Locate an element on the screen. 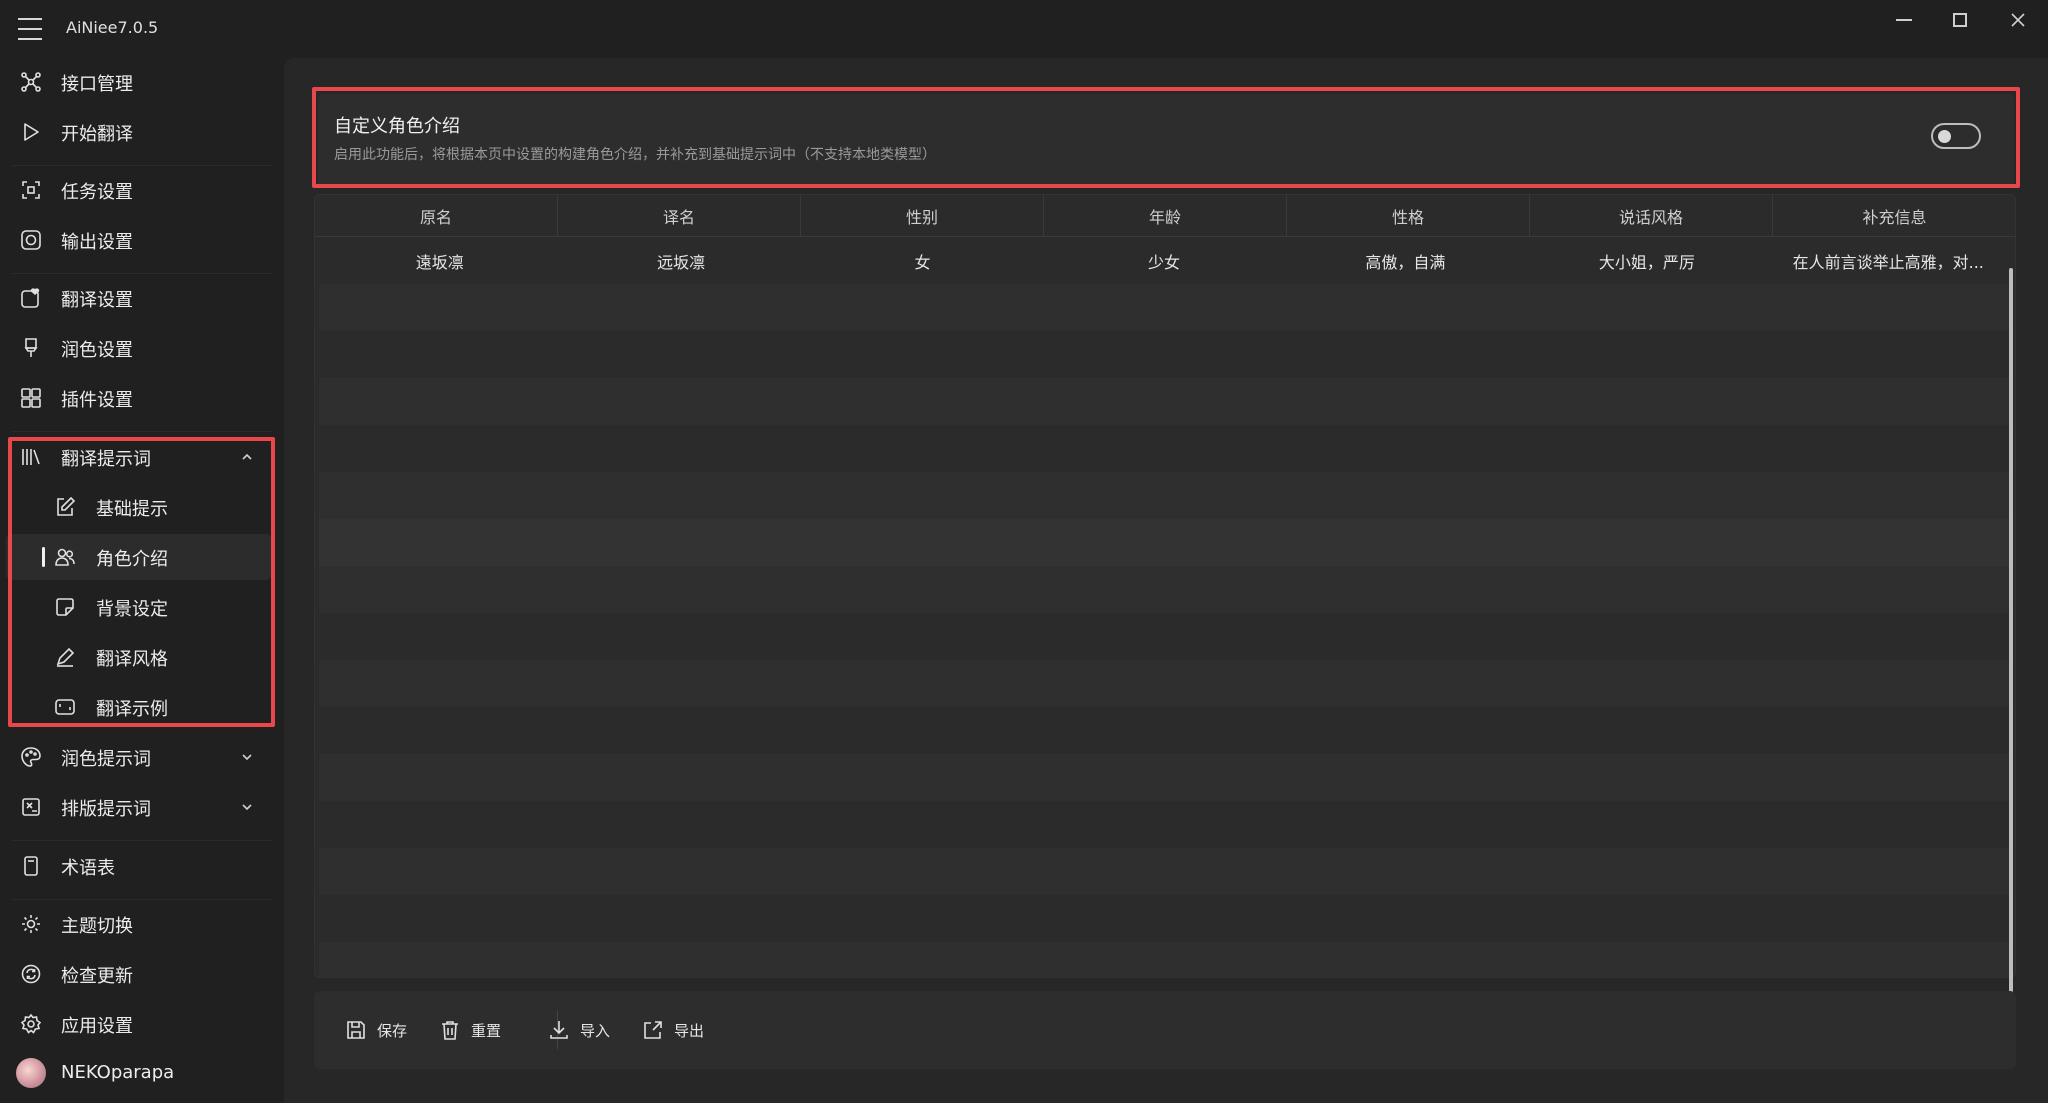 This screenshot has width=2048, height=1103. export-button: 导出 is located at coordinates (673, 1030).